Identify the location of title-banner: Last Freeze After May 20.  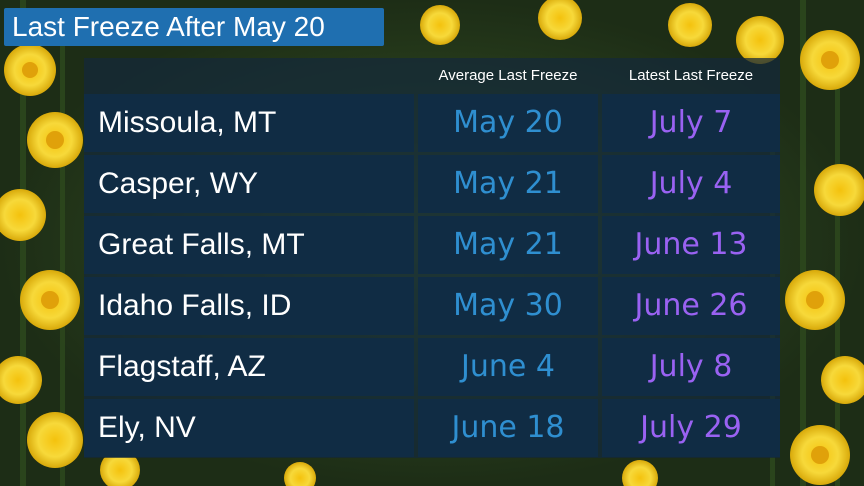
(194, 27).